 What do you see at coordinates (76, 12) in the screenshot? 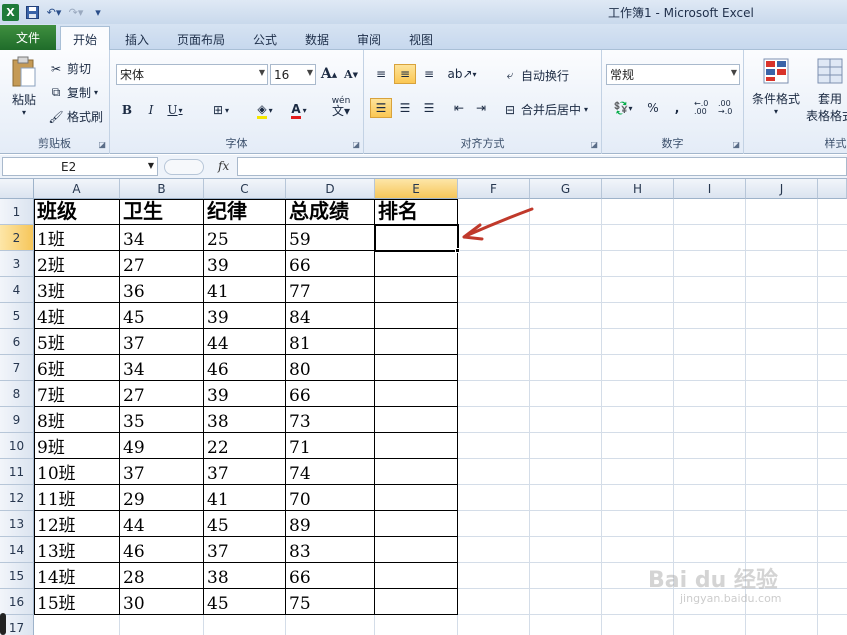
I see `redo-icon: ↷▾` at bounding box center [76, 12].